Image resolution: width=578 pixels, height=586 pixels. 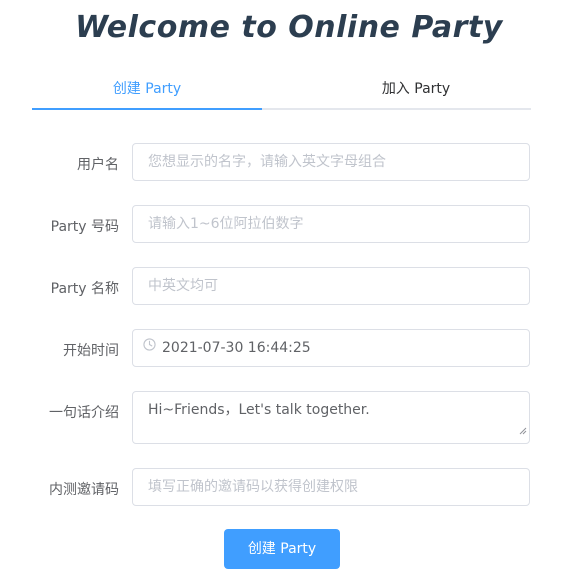 I want to click on page-title: Welcome to Online Party, so click(x=289, y=27).